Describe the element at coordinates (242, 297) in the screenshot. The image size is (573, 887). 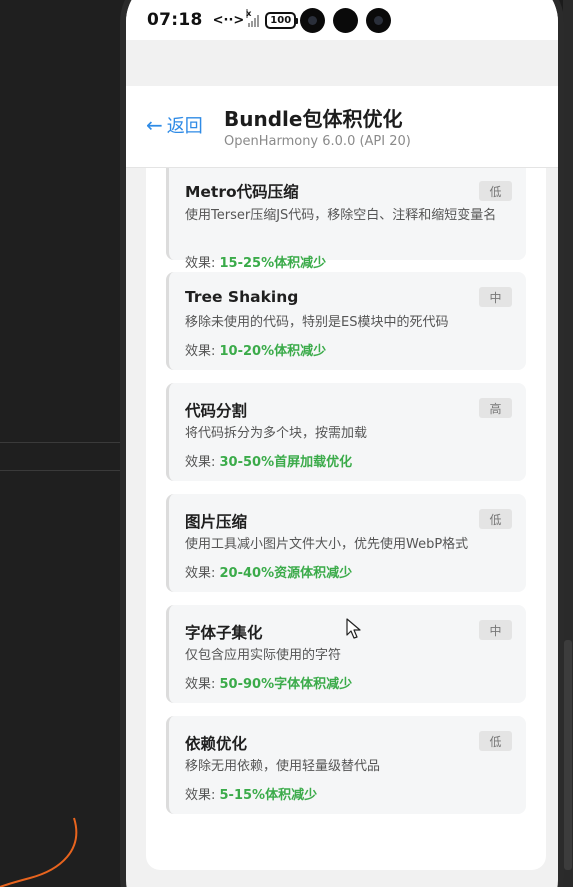
I see `item-title: Tree Shaking` at that location.